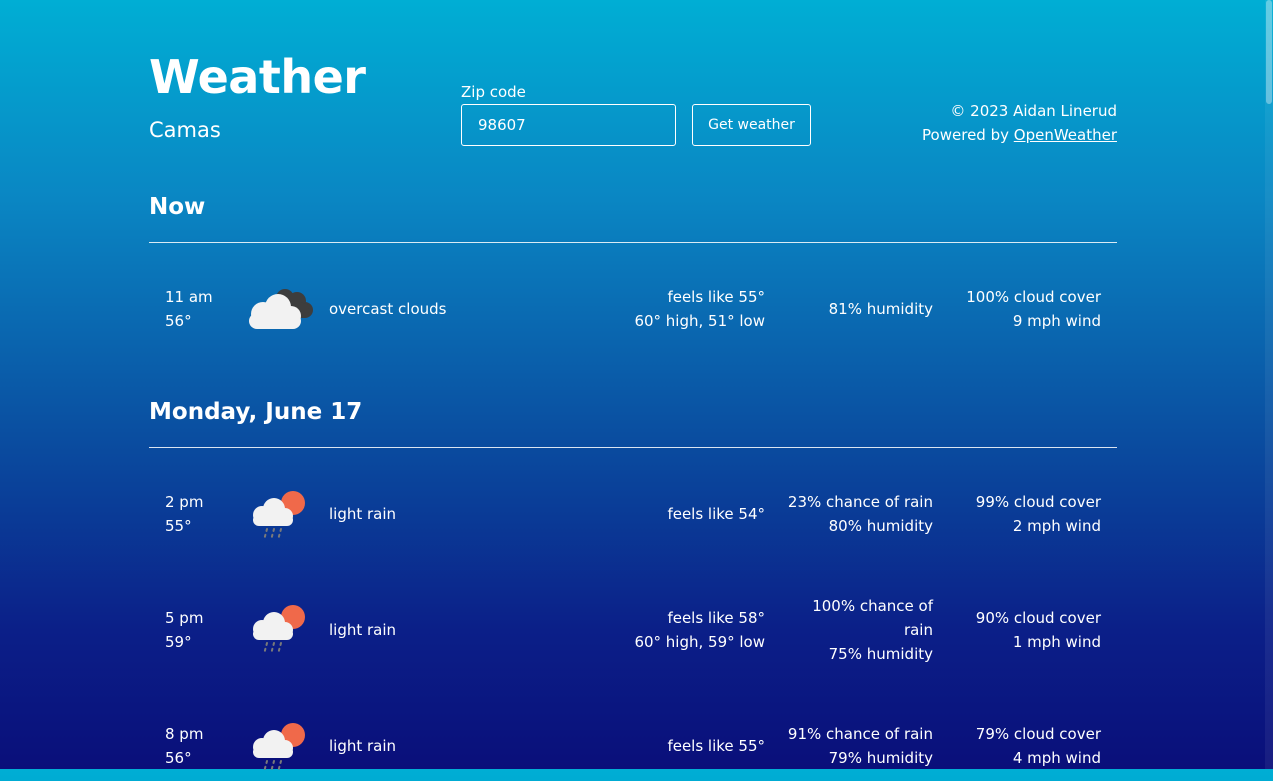  I want to click on cloud-cover: 100% cloud cover, so click(1033, 297).